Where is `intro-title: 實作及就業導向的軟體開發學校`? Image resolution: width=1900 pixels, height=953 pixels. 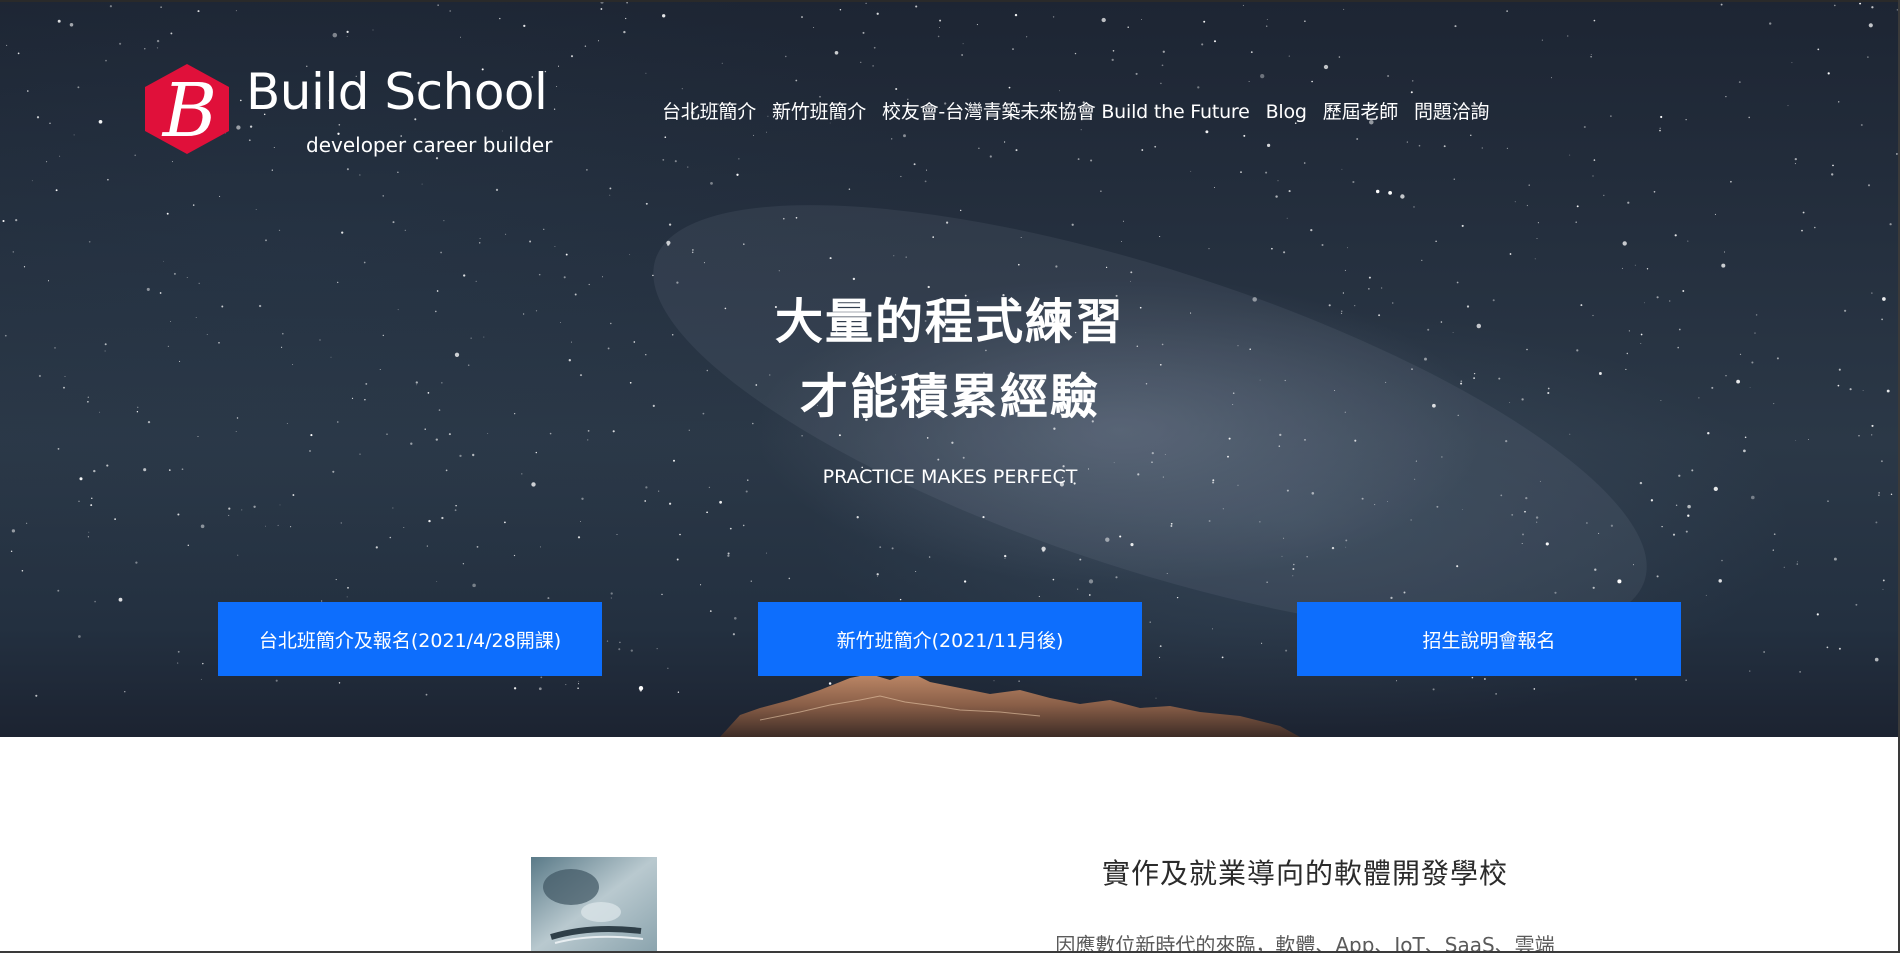 intro-title: 實作及就業導向的軟體開發學校 is located at coordinates (1304, 873).